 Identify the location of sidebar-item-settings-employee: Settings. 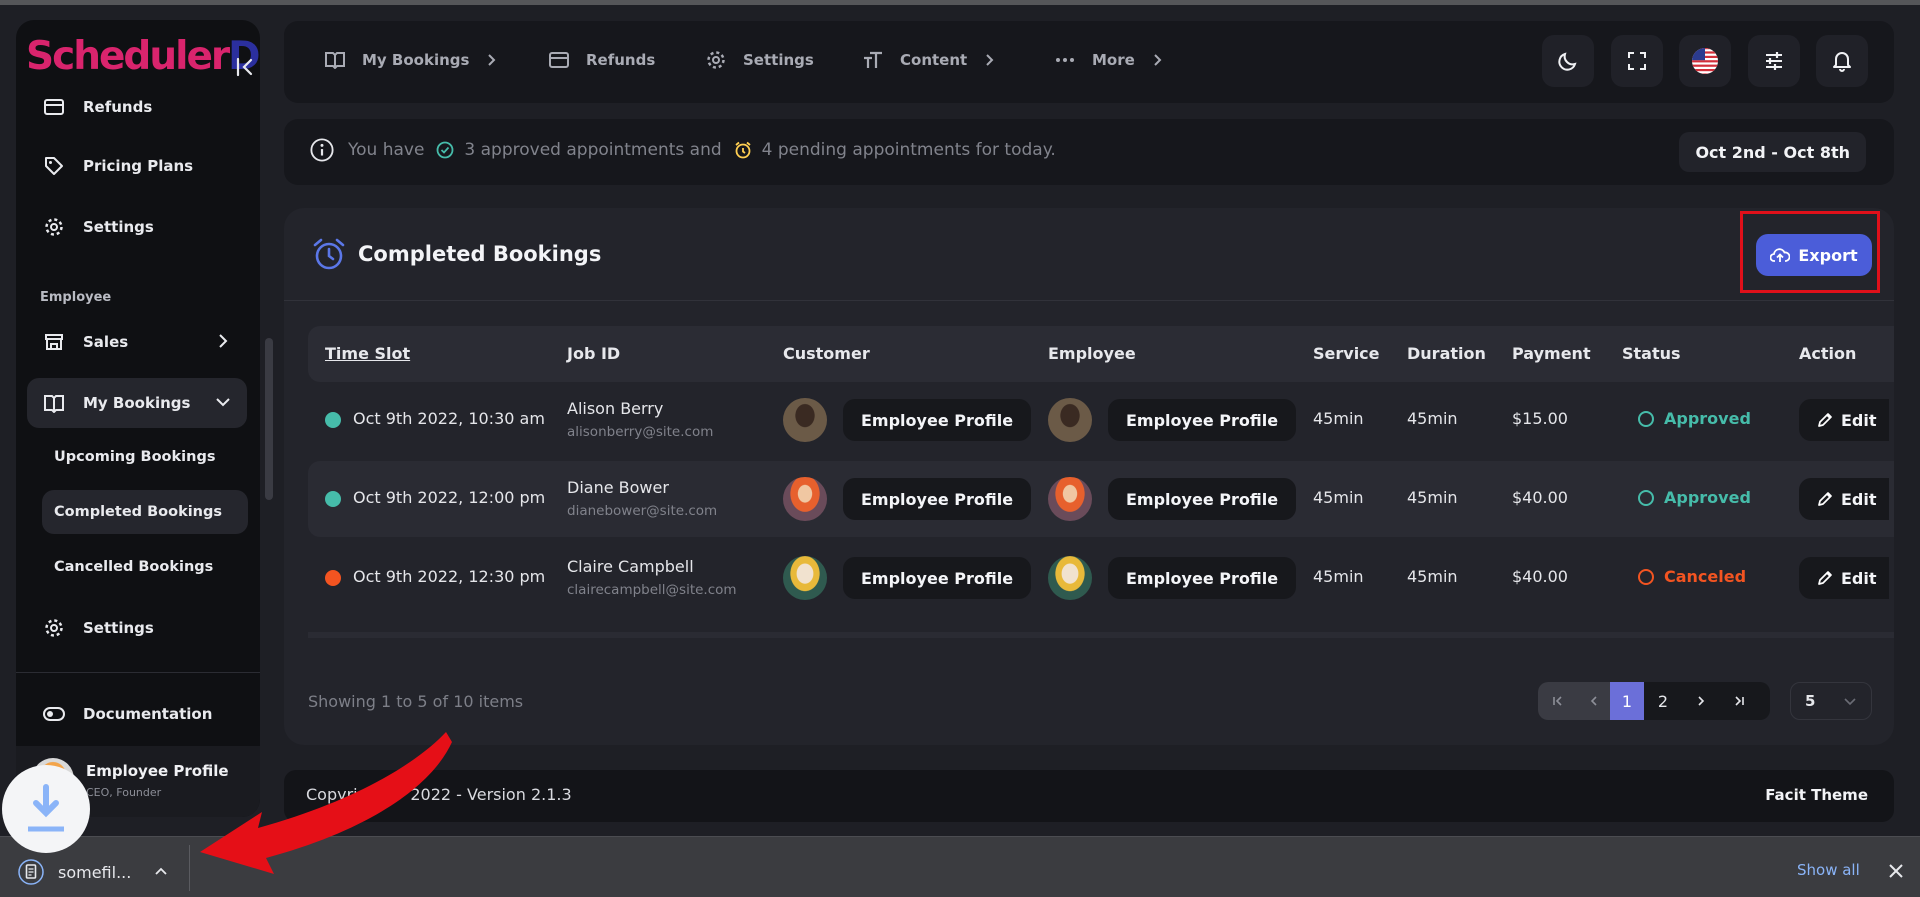
(137, 628).